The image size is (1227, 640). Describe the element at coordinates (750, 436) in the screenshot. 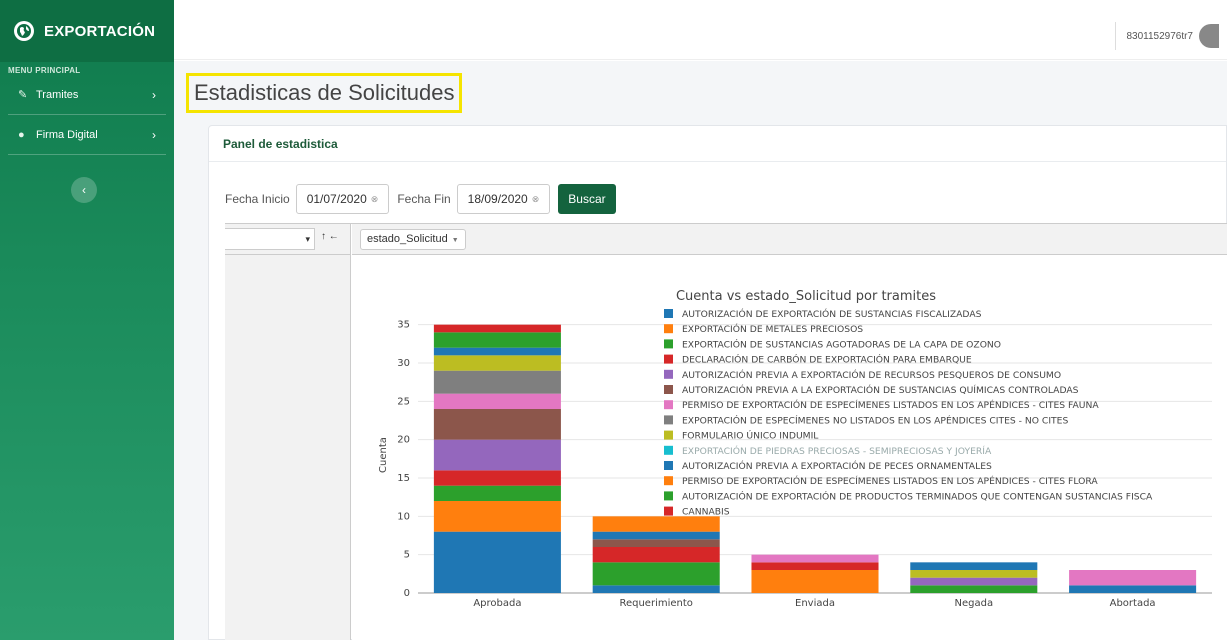

I see `legend-entry: FORMULARIO ÚNICO INDUMIL` at that location.